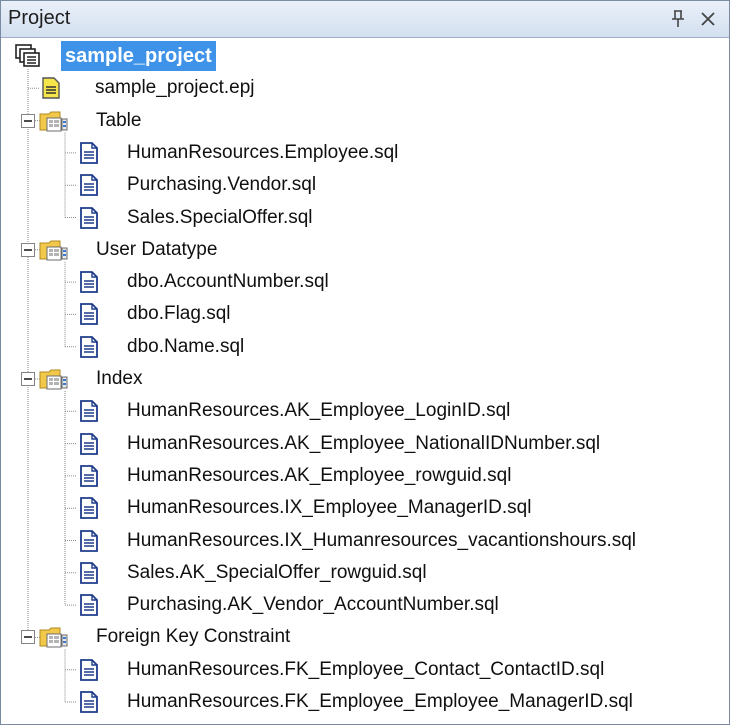 The height and width of the screenshot is (725, 730). I want to click on tree-item-label: HumanResources.IX_Employee_ManagerID.sql, so click(329, 508).